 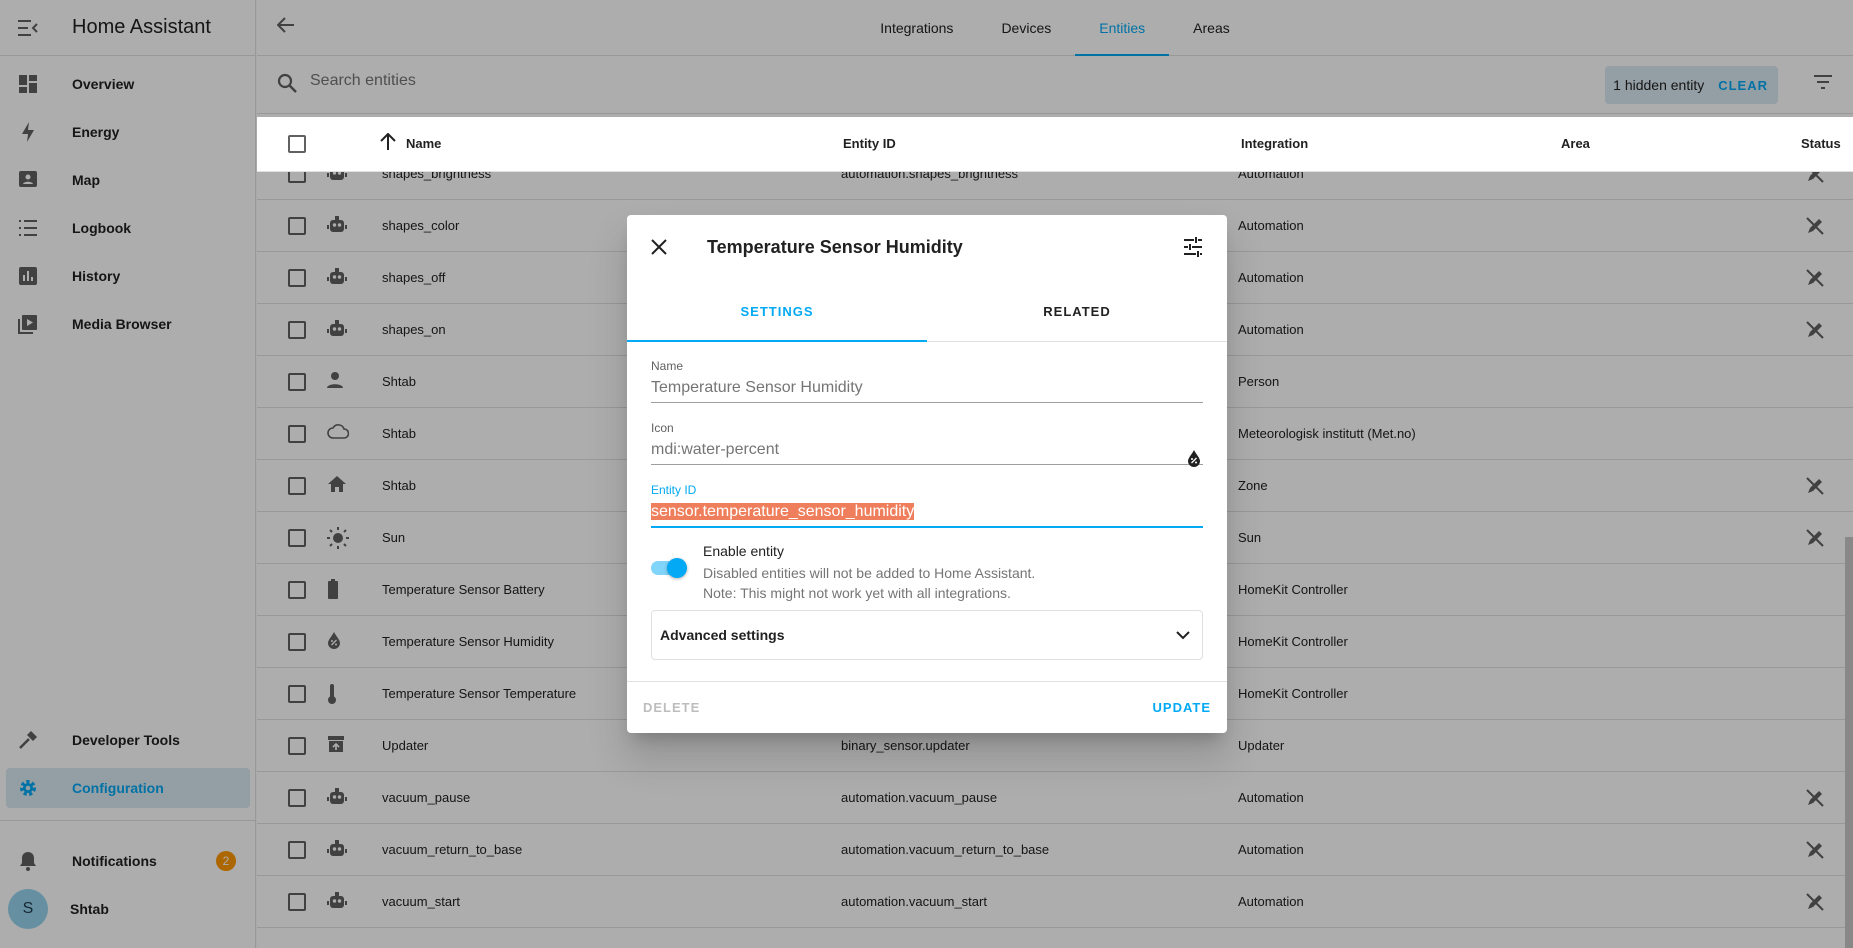 I want to click on enable-entity-toggle, so click(x=669, y=568).